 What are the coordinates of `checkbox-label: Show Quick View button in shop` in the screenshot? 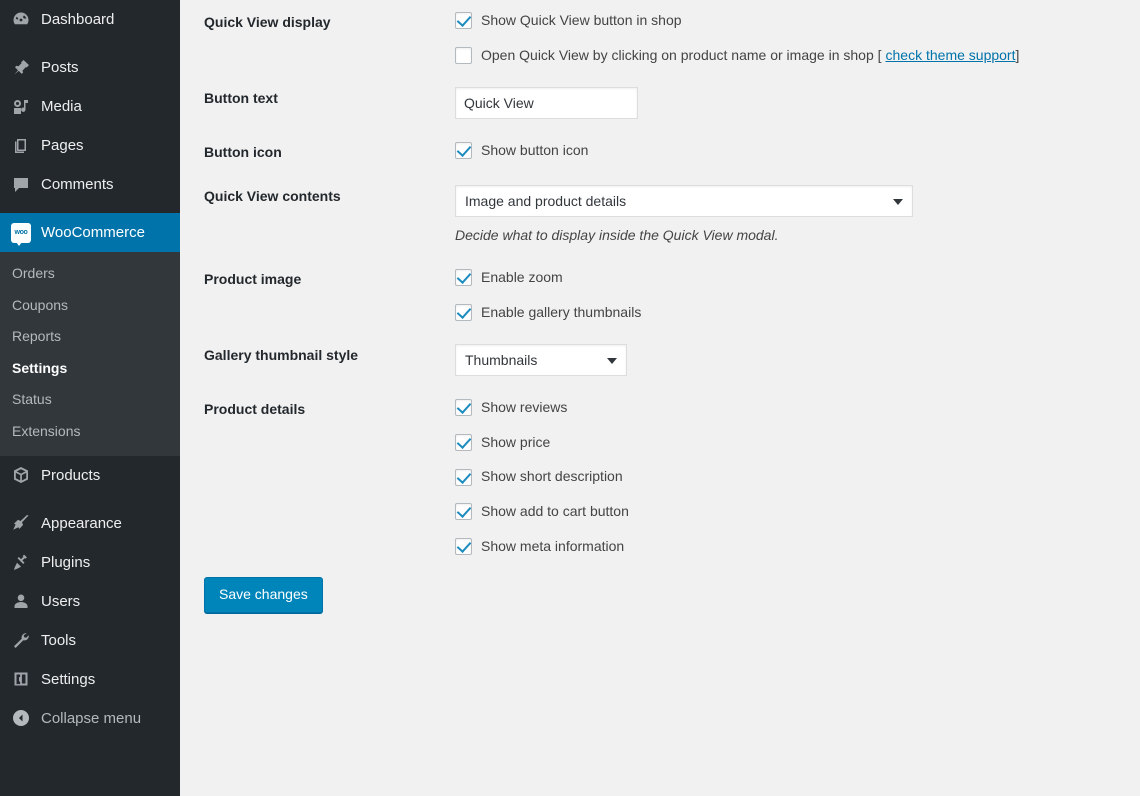 It's located at (581, 21).